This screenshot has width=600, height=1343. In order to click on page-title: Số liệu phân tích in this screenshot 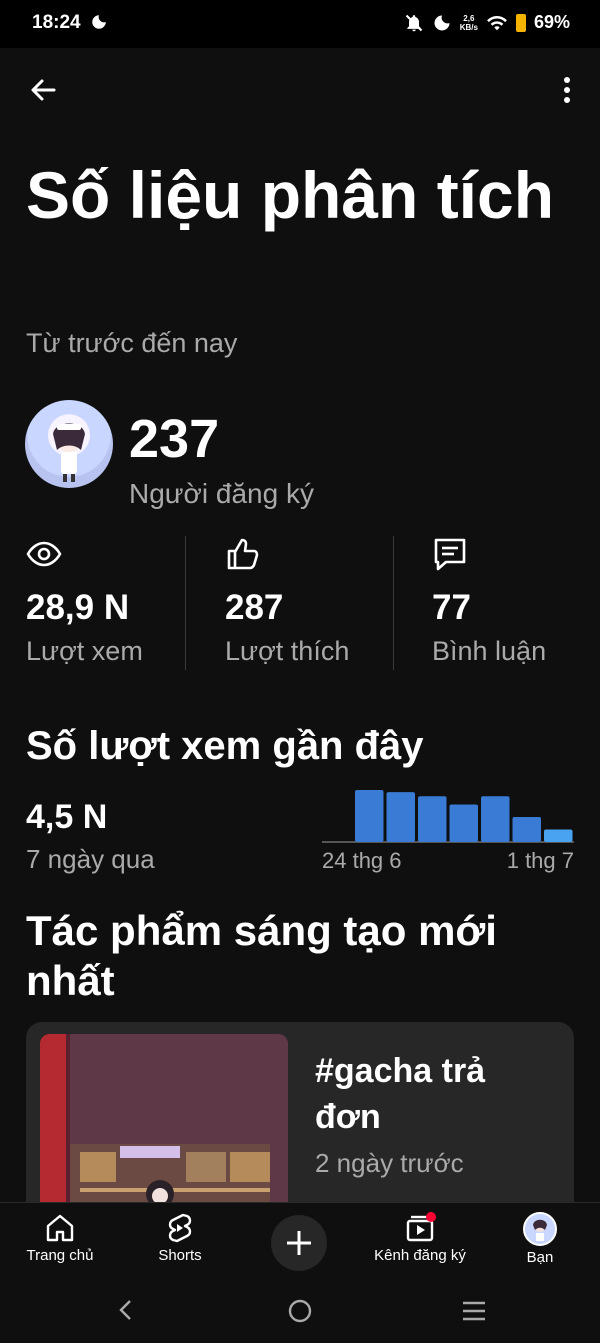, I will do `click(290, 195)`.